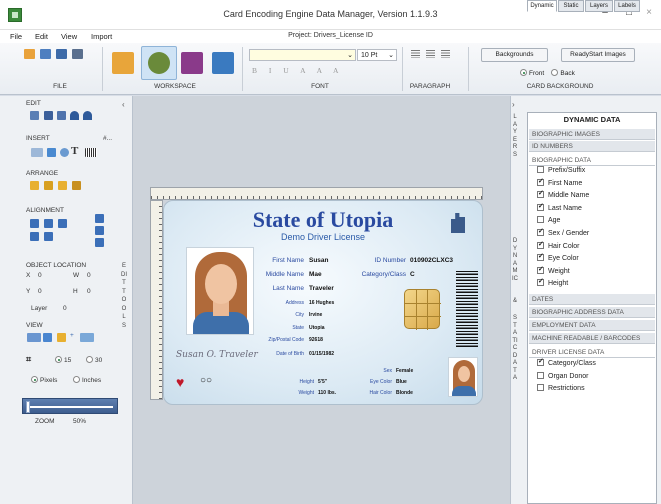 Image resolution: width=661 pixels, height=504 pixels. Describe the element at coordinates (47, 337) in the screenshot. I see `view-grid-icon` at that location.